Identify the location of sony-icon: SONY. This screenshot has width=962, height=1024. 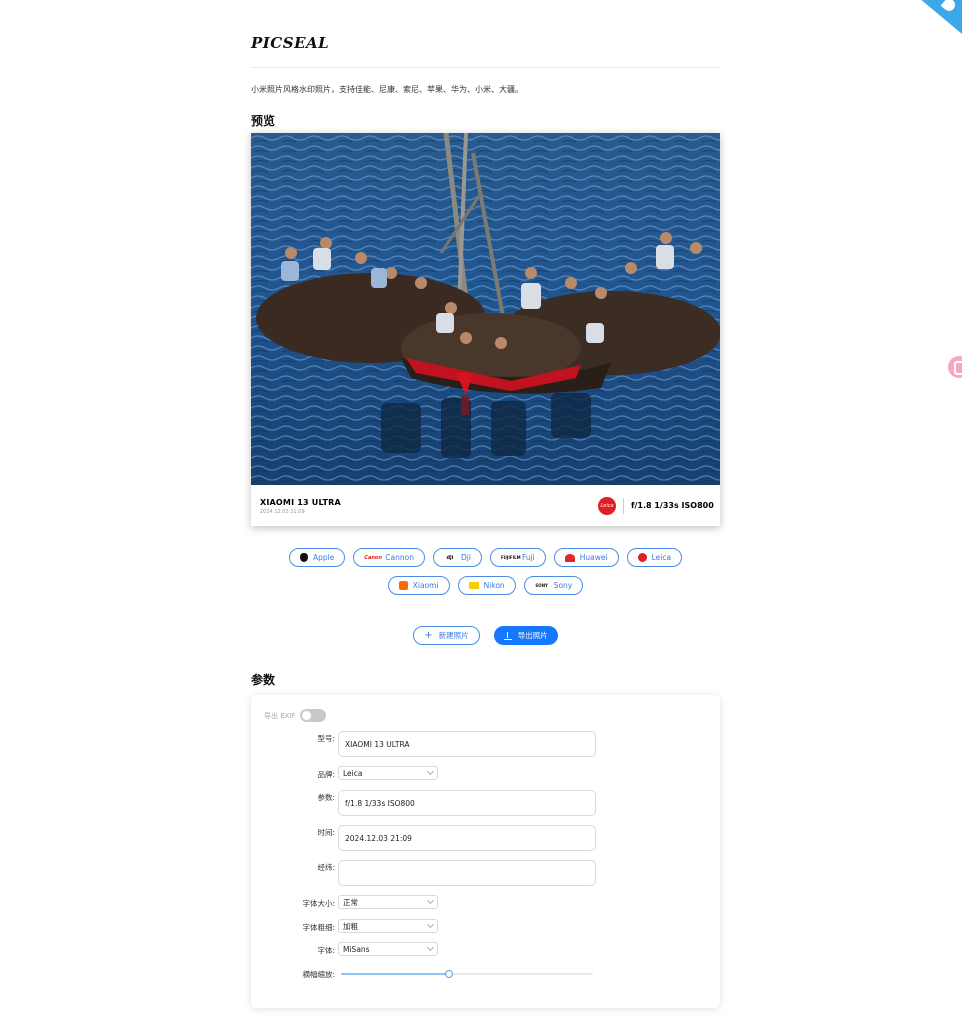
(541, 585).